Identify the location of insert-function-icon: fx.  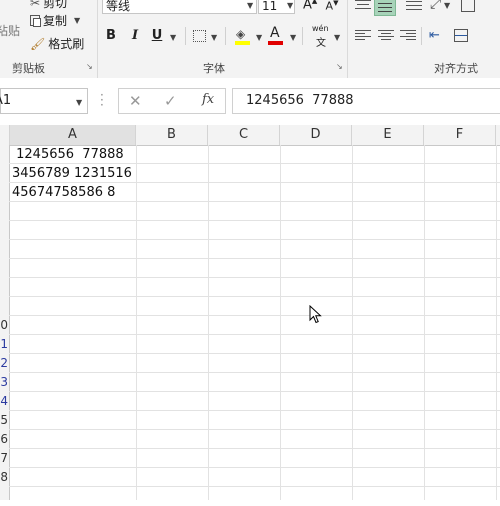
(208, 99).